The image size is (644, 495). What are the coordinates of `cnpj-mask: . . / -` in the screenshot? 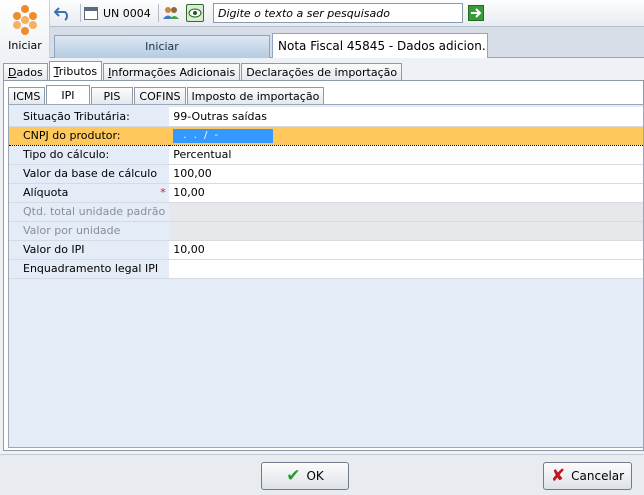 It's located at (223, 136).